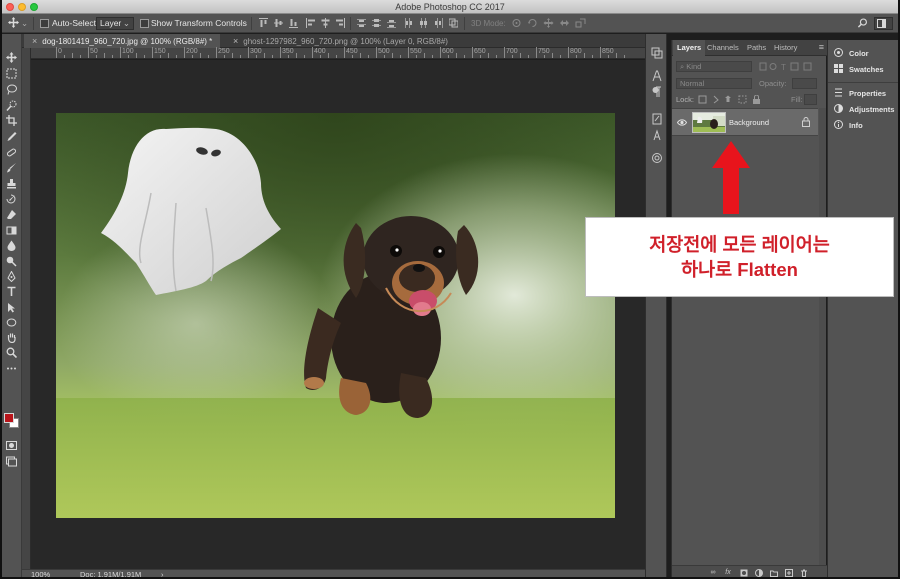  Describe the element at coordinates (532, 23) in the screenshot. I see `3d-roll-icon` at that location.